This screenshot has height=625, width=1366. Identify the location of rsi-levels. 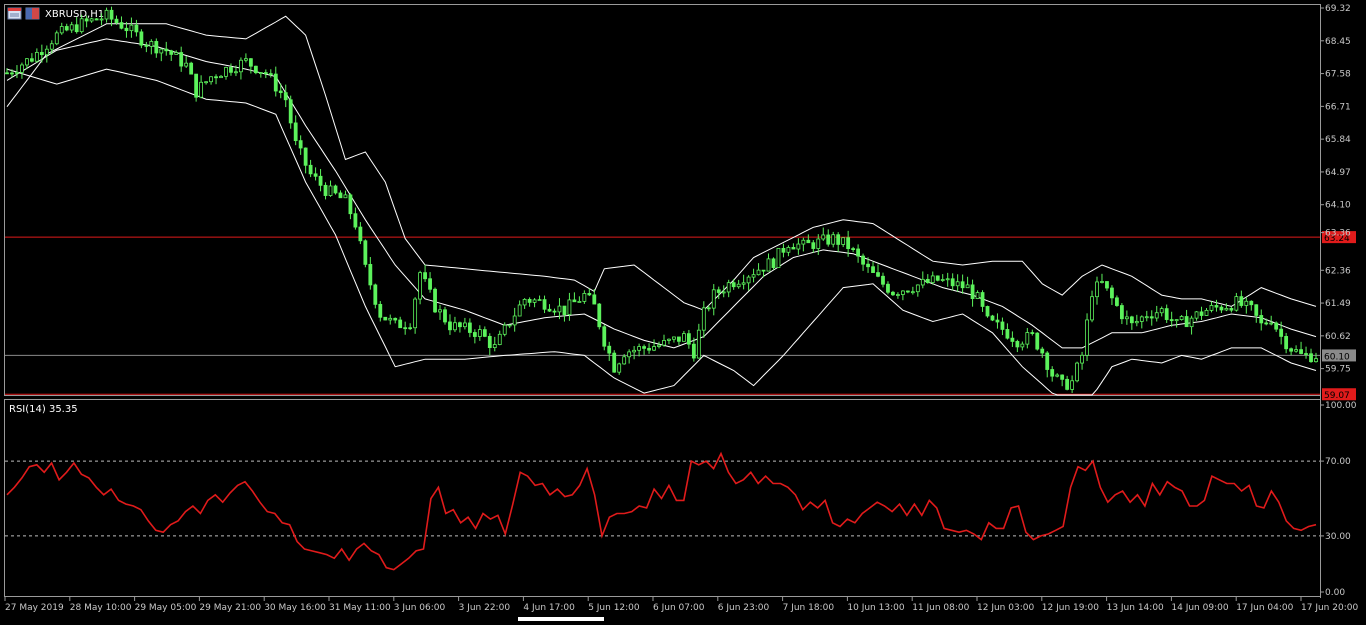
(662, 498).